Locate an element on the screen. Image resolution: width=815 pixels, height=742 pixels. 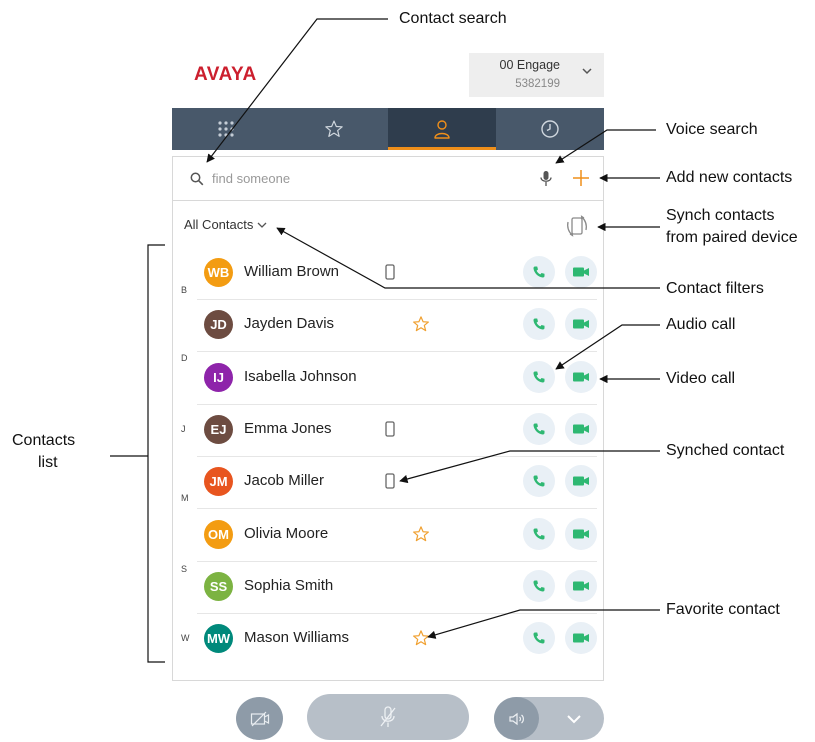
speaker-icon is located at coordinates (516, 718).